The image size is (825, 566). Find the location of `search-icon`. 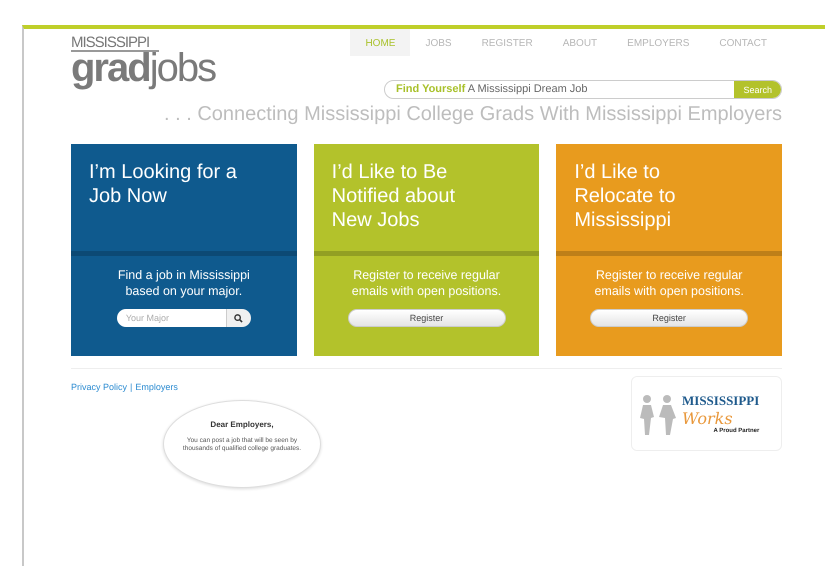

search-icon is located at coordinates (239, 318).